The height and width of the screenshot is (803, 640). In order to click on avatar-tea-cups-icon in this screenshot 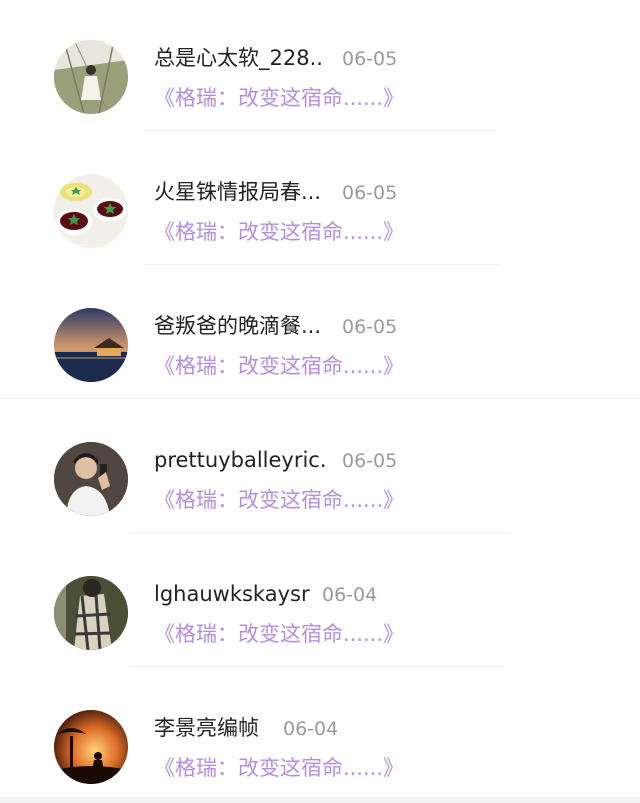, I will do `click(91, 211)`.